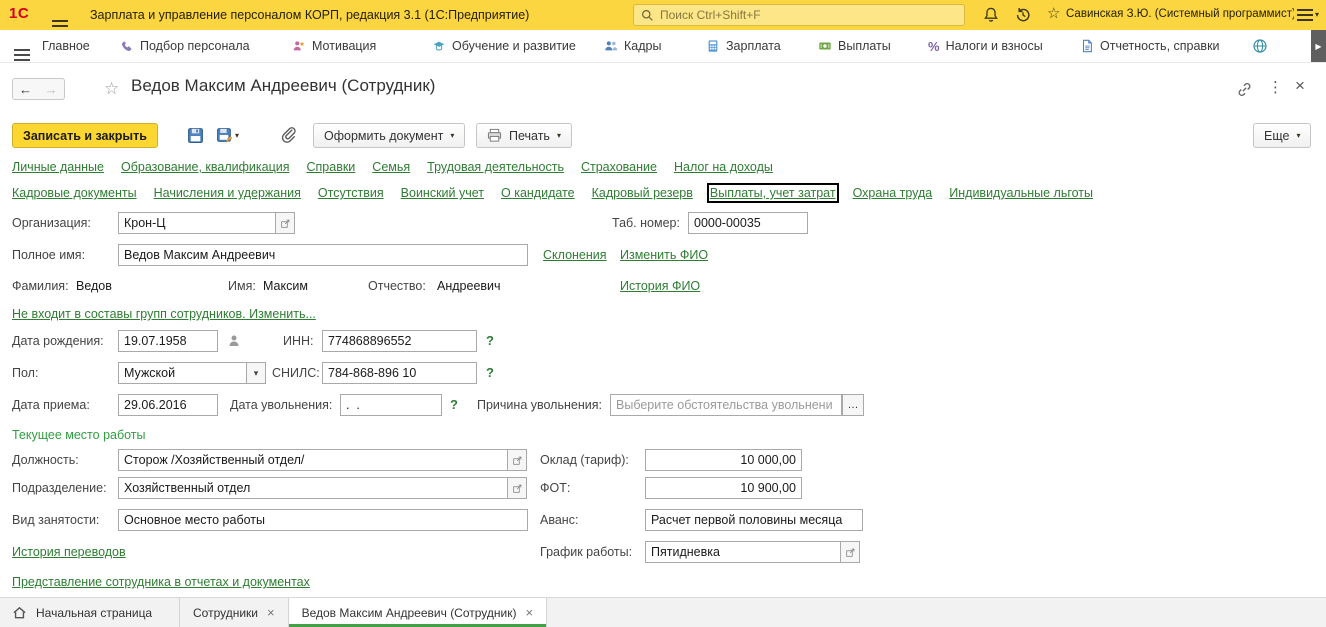  Describe the element at coordinates (323, 520) in the screenshot. I see `employment-type-field` at that location.